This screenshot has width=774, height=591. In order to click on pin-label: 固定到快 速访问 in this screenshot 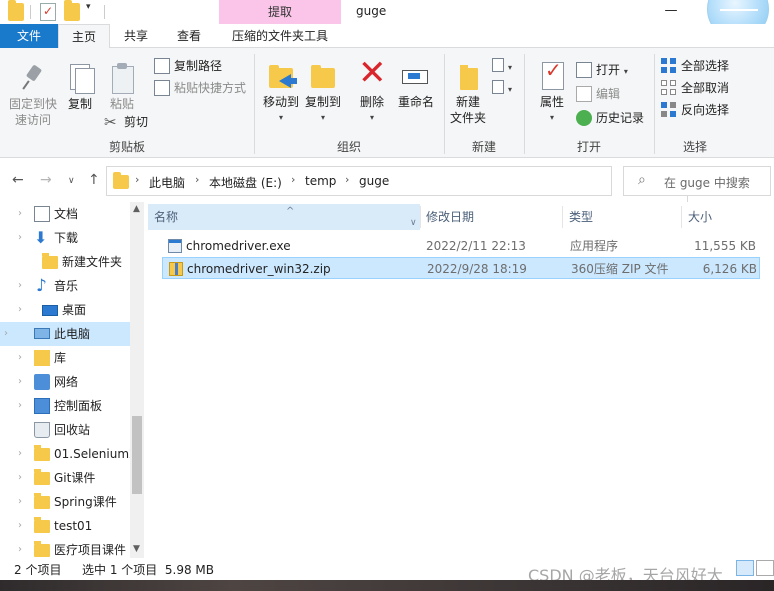, I will do `click(32, 112)`.